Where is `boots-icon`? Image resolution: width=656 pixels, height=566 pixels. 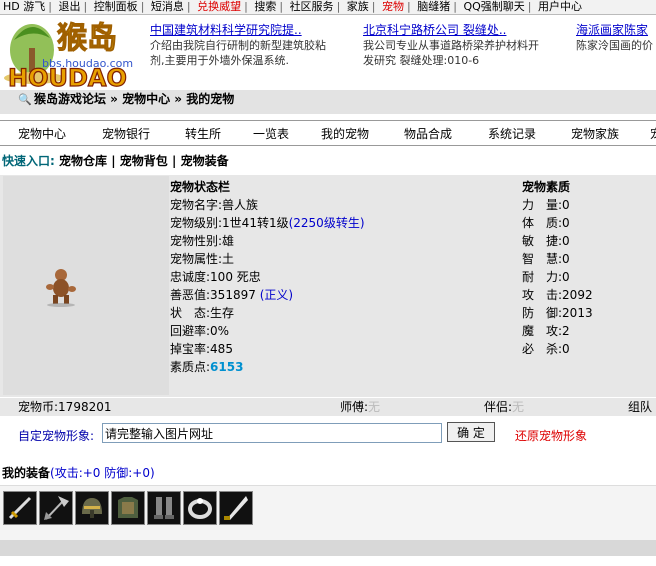 boots-icon is located at coordinates (164, 508).